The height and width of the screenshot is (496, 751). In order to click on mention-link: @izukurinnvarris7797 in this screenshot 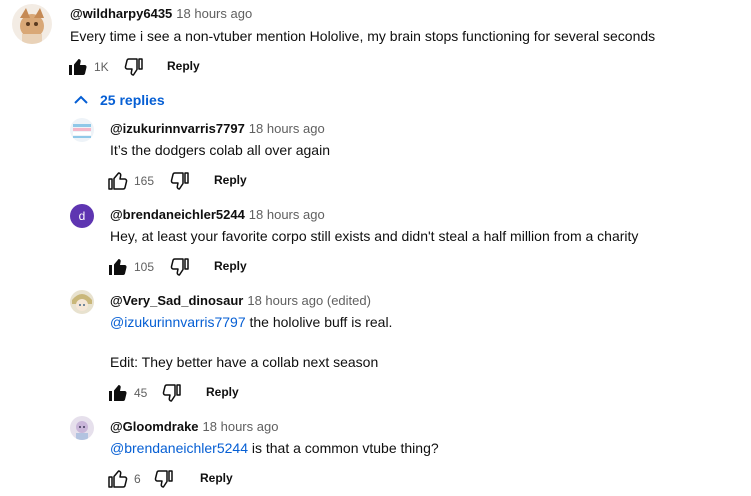, I will do `click(178, 322)`.